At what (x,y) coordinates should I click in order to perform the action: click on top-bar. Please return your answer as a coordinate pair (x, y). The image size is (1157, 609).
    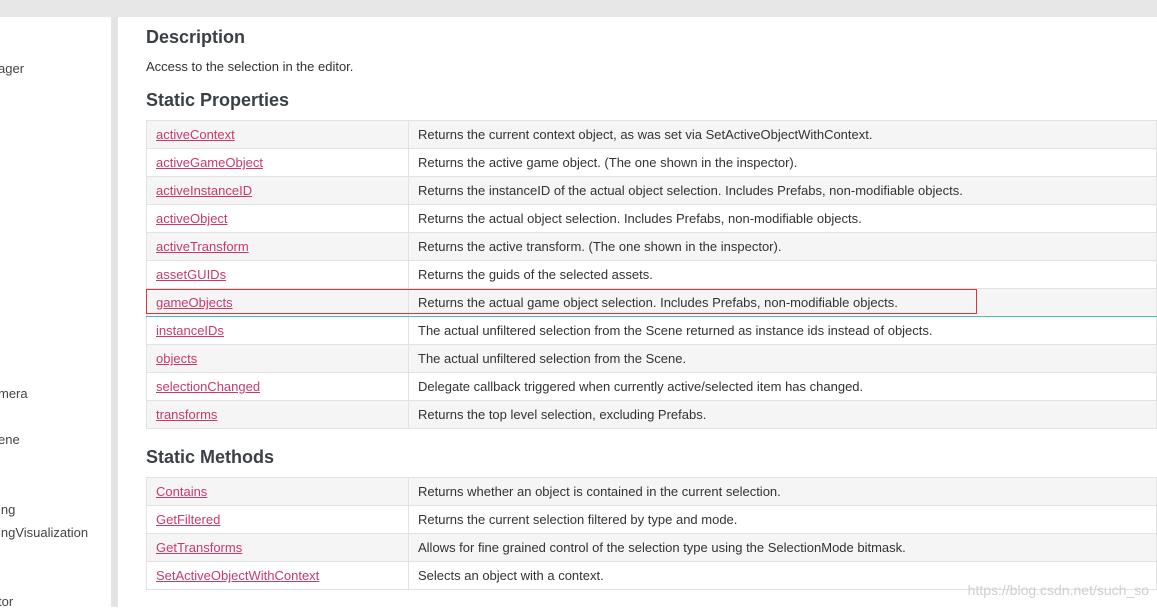
    Looking at the image, I should click on (578, 8).